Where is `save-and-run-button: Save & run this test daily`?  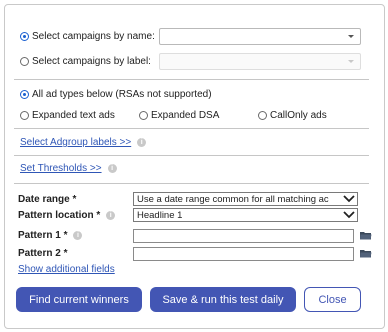 save-and-run-button: Save & run this test daily is located at coordinates (223, 299).